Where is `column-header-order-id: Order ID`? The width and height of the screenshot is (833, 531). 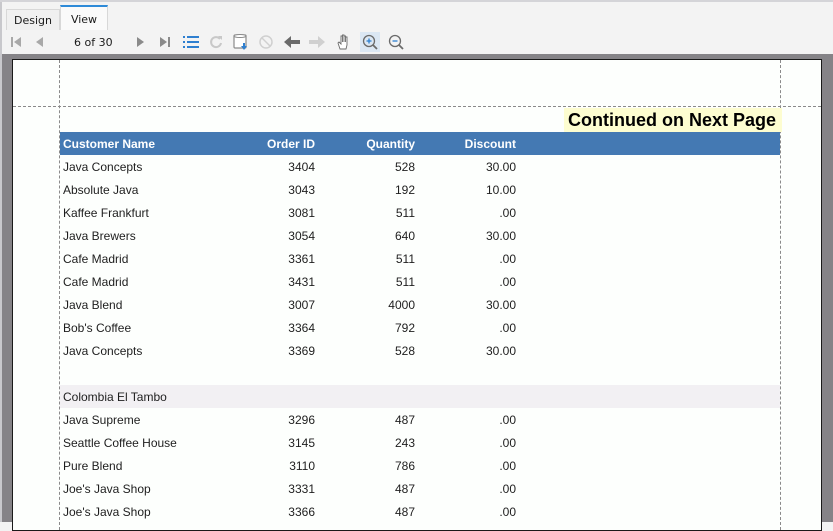
column-header-order-id: Order ID is located at coordinates (290, 143).